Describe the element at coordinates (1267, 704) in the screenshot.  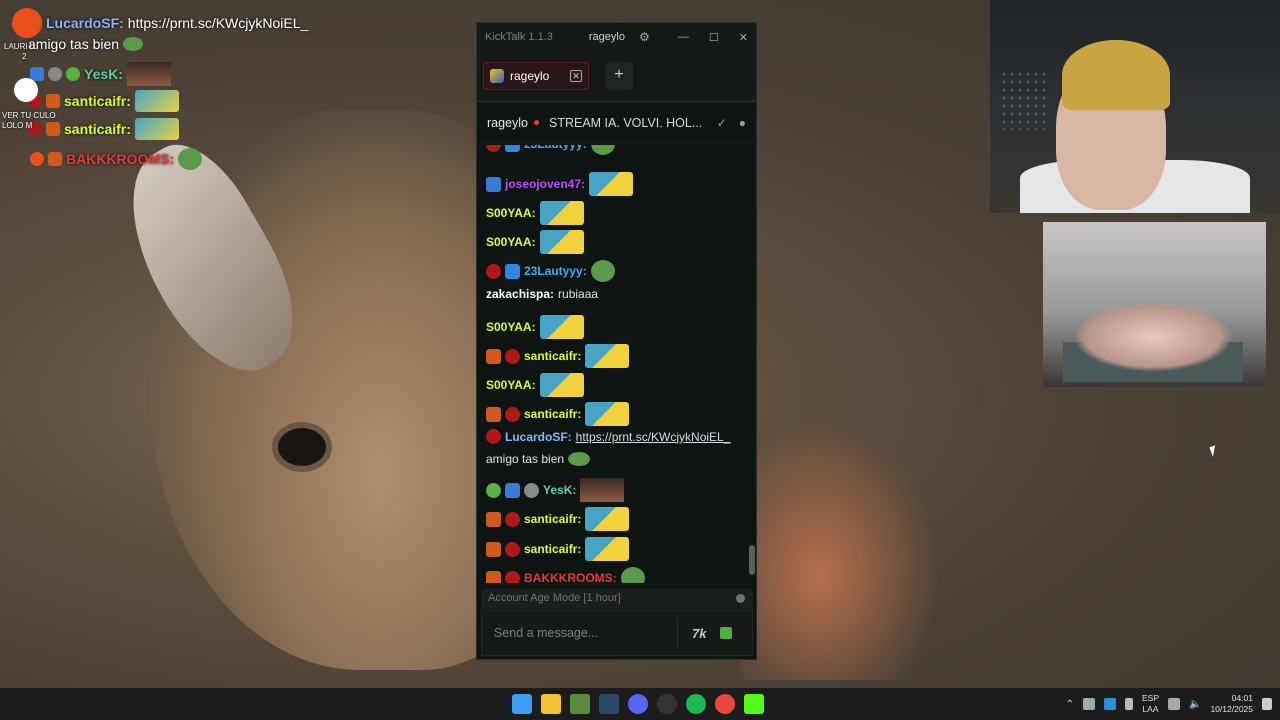
I see `notification-icon` at that location.